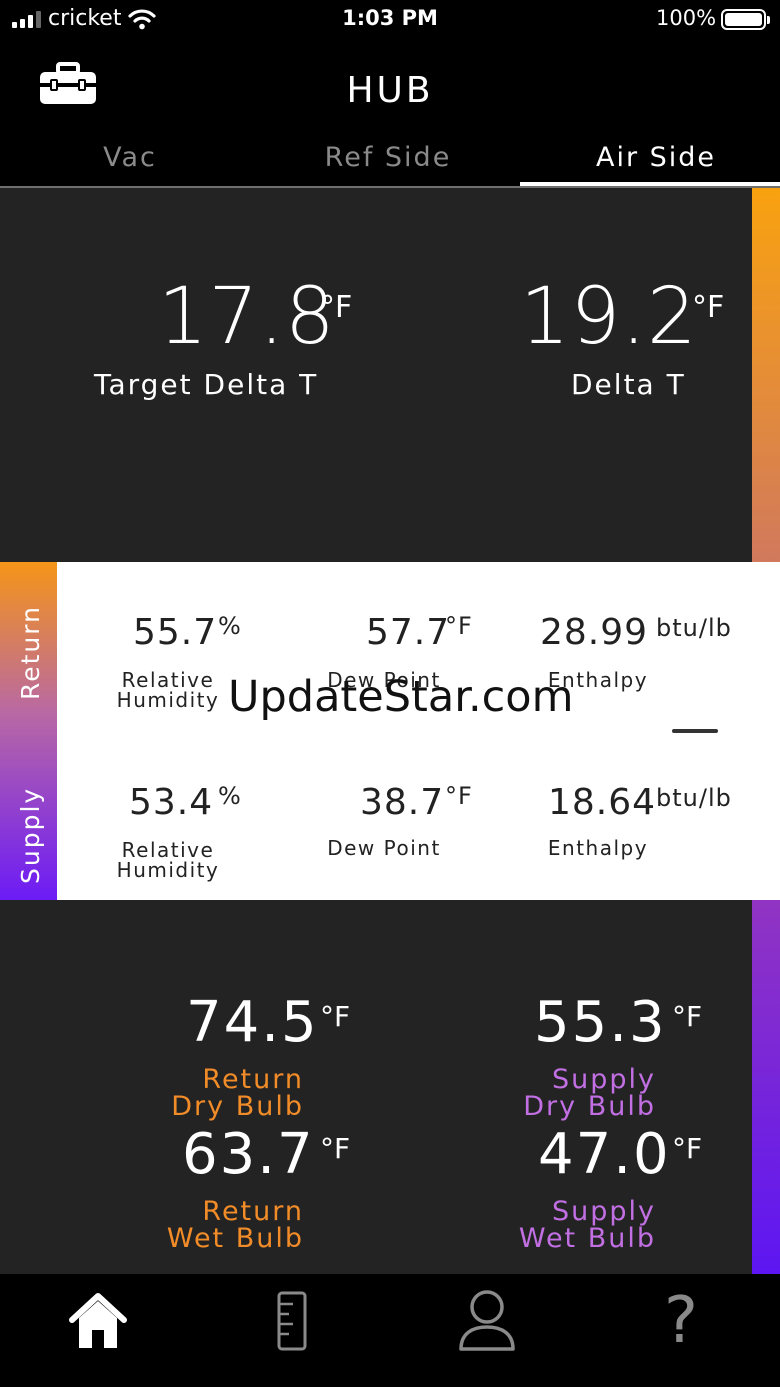  Describe the element at coordinates (687, 1016) in the screenshot. I see `supply-dry-bulb-unit: °F` at that location.